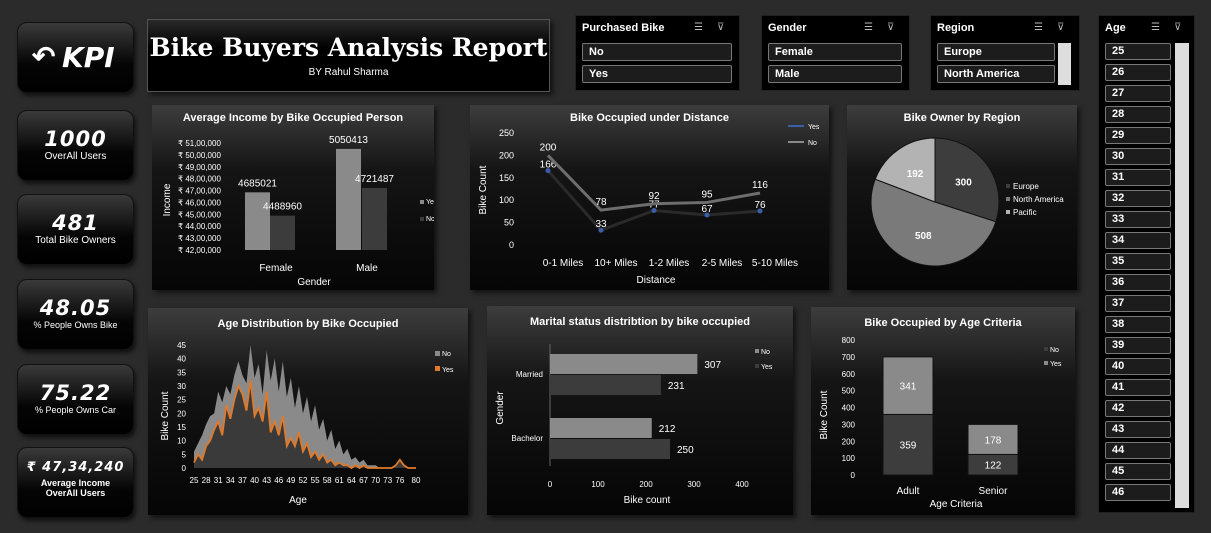  What do you see at coordinates (996, 74) in the screenshot?
I see `slicer-item-north-america: North America` at bounding box center [996, 74].